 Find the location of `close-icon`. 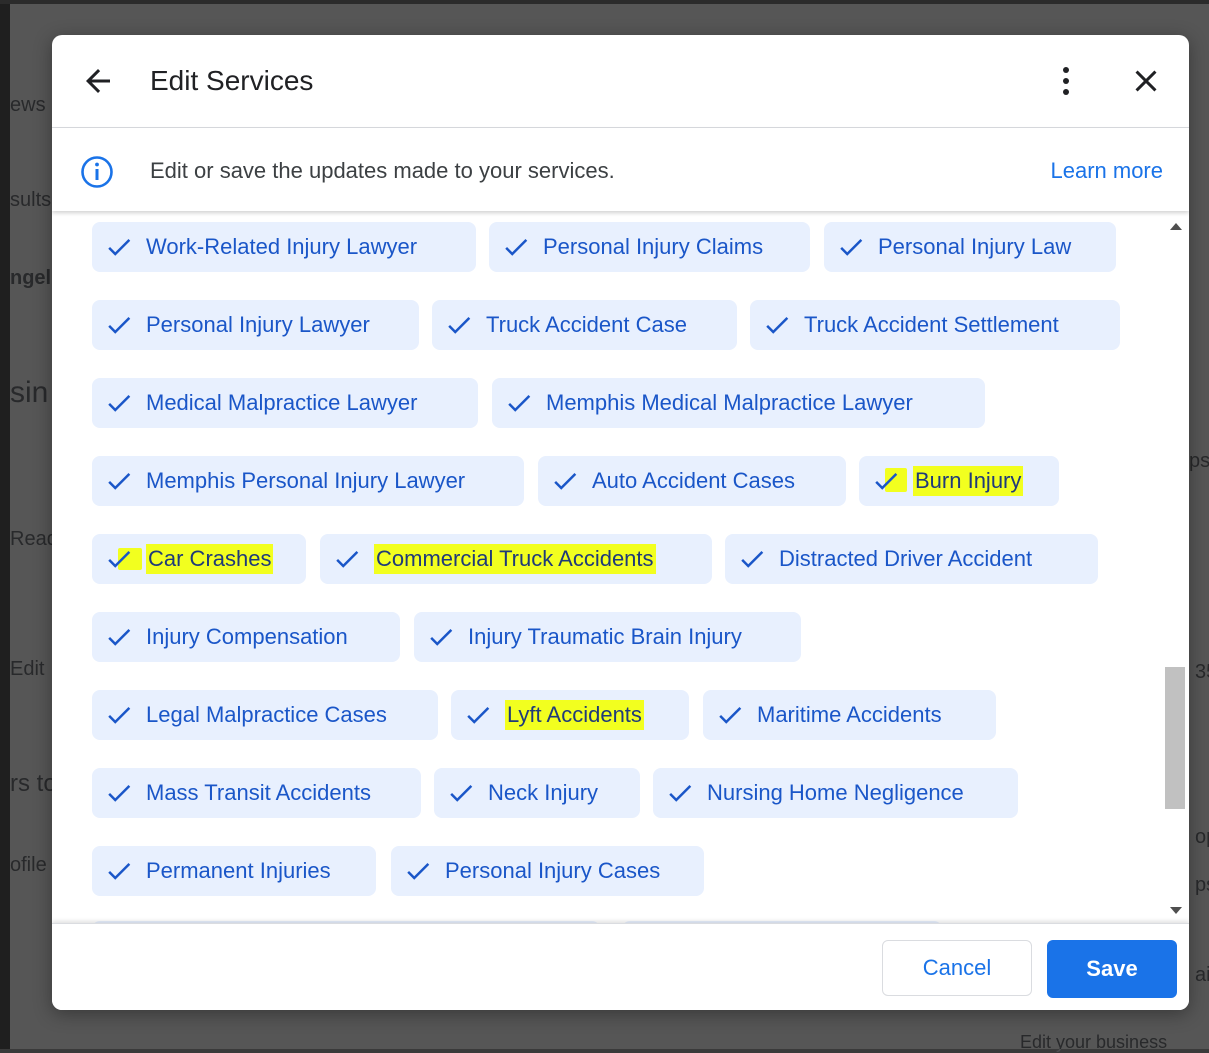

close-icon is located at coordinates (1146, 81).